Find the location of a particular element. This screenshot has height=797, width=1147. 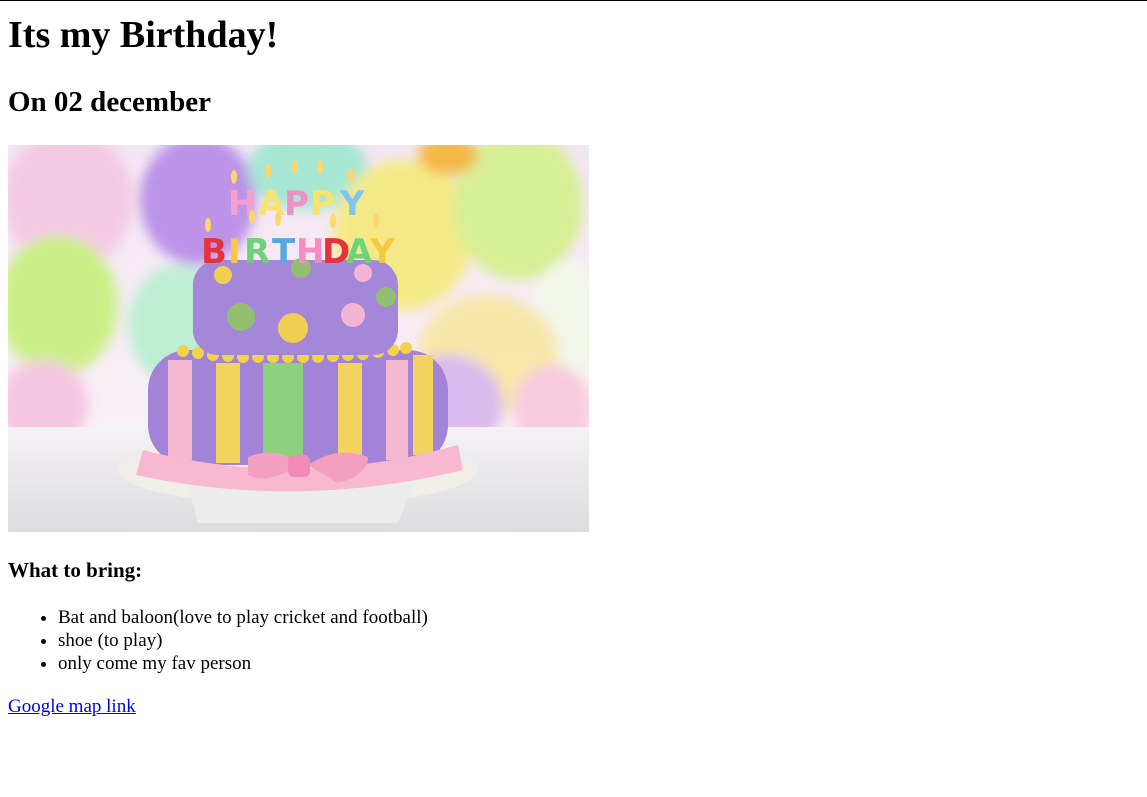

svg-text: R is located at coordinates (257, 252).